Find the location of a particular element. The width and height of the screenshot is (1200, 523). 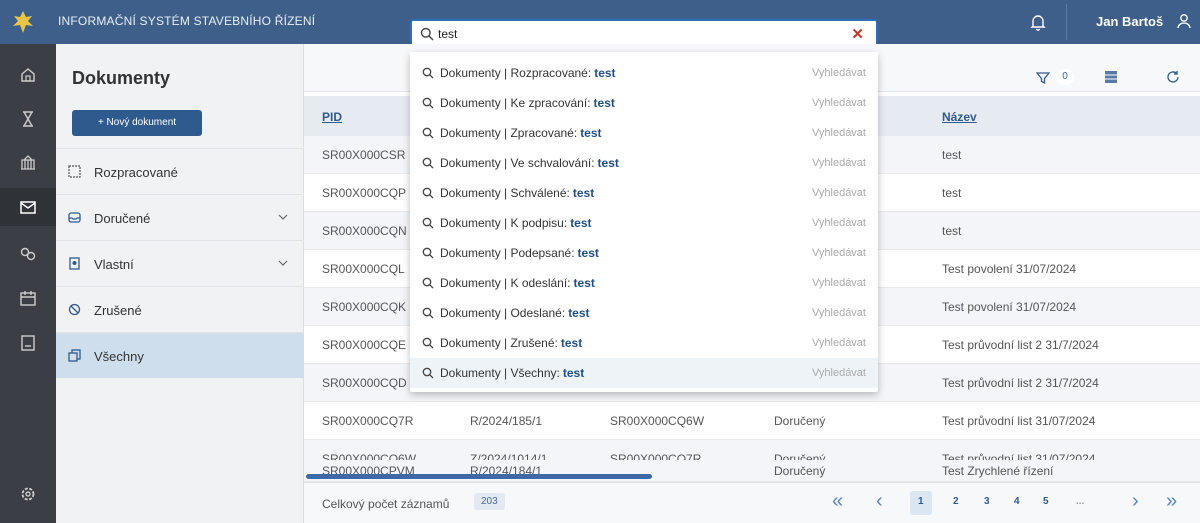

own-documents-icon is located at coordinates (74, 263).